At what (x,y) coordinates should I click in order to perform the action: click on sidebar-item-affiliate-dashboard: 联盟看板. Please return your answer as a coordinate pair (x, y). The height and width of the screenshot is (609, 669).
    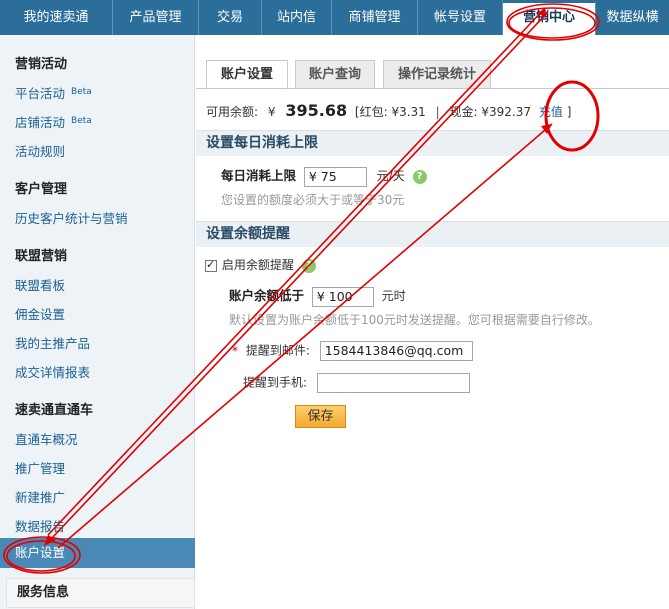
    Looking at the image, I should click on (40, 284).